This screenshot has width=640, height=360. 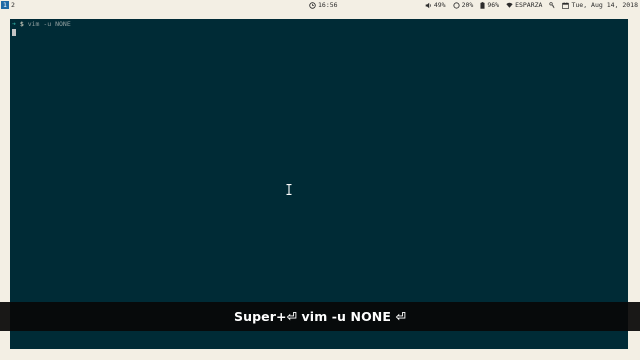 What do you see at coordinates (456, 5) in the screenshot?
I see `circle-icon` at bounding box center [456, 5].